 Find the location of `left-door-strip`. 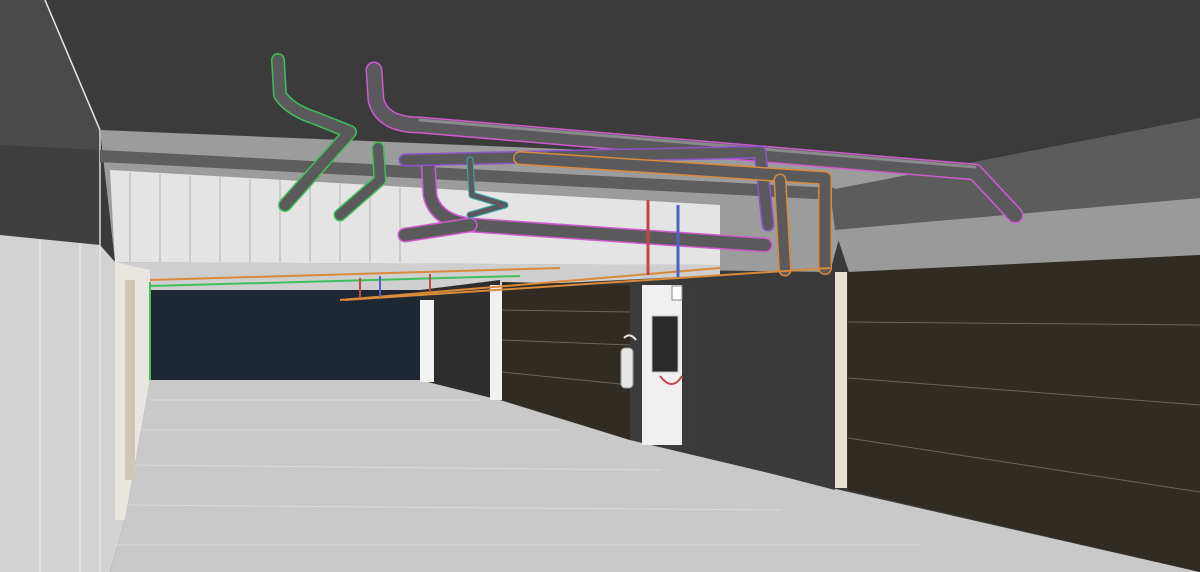

left-door-strip is located at coordinates (130, 380).